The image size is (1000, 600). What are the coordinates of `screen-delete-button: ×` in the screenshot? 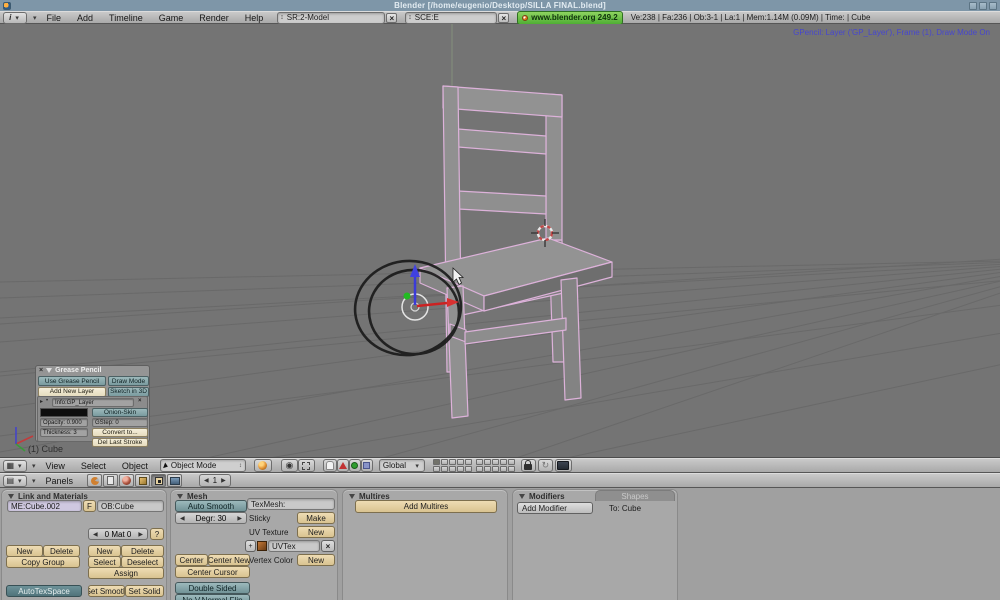 It's located at (392, 17).